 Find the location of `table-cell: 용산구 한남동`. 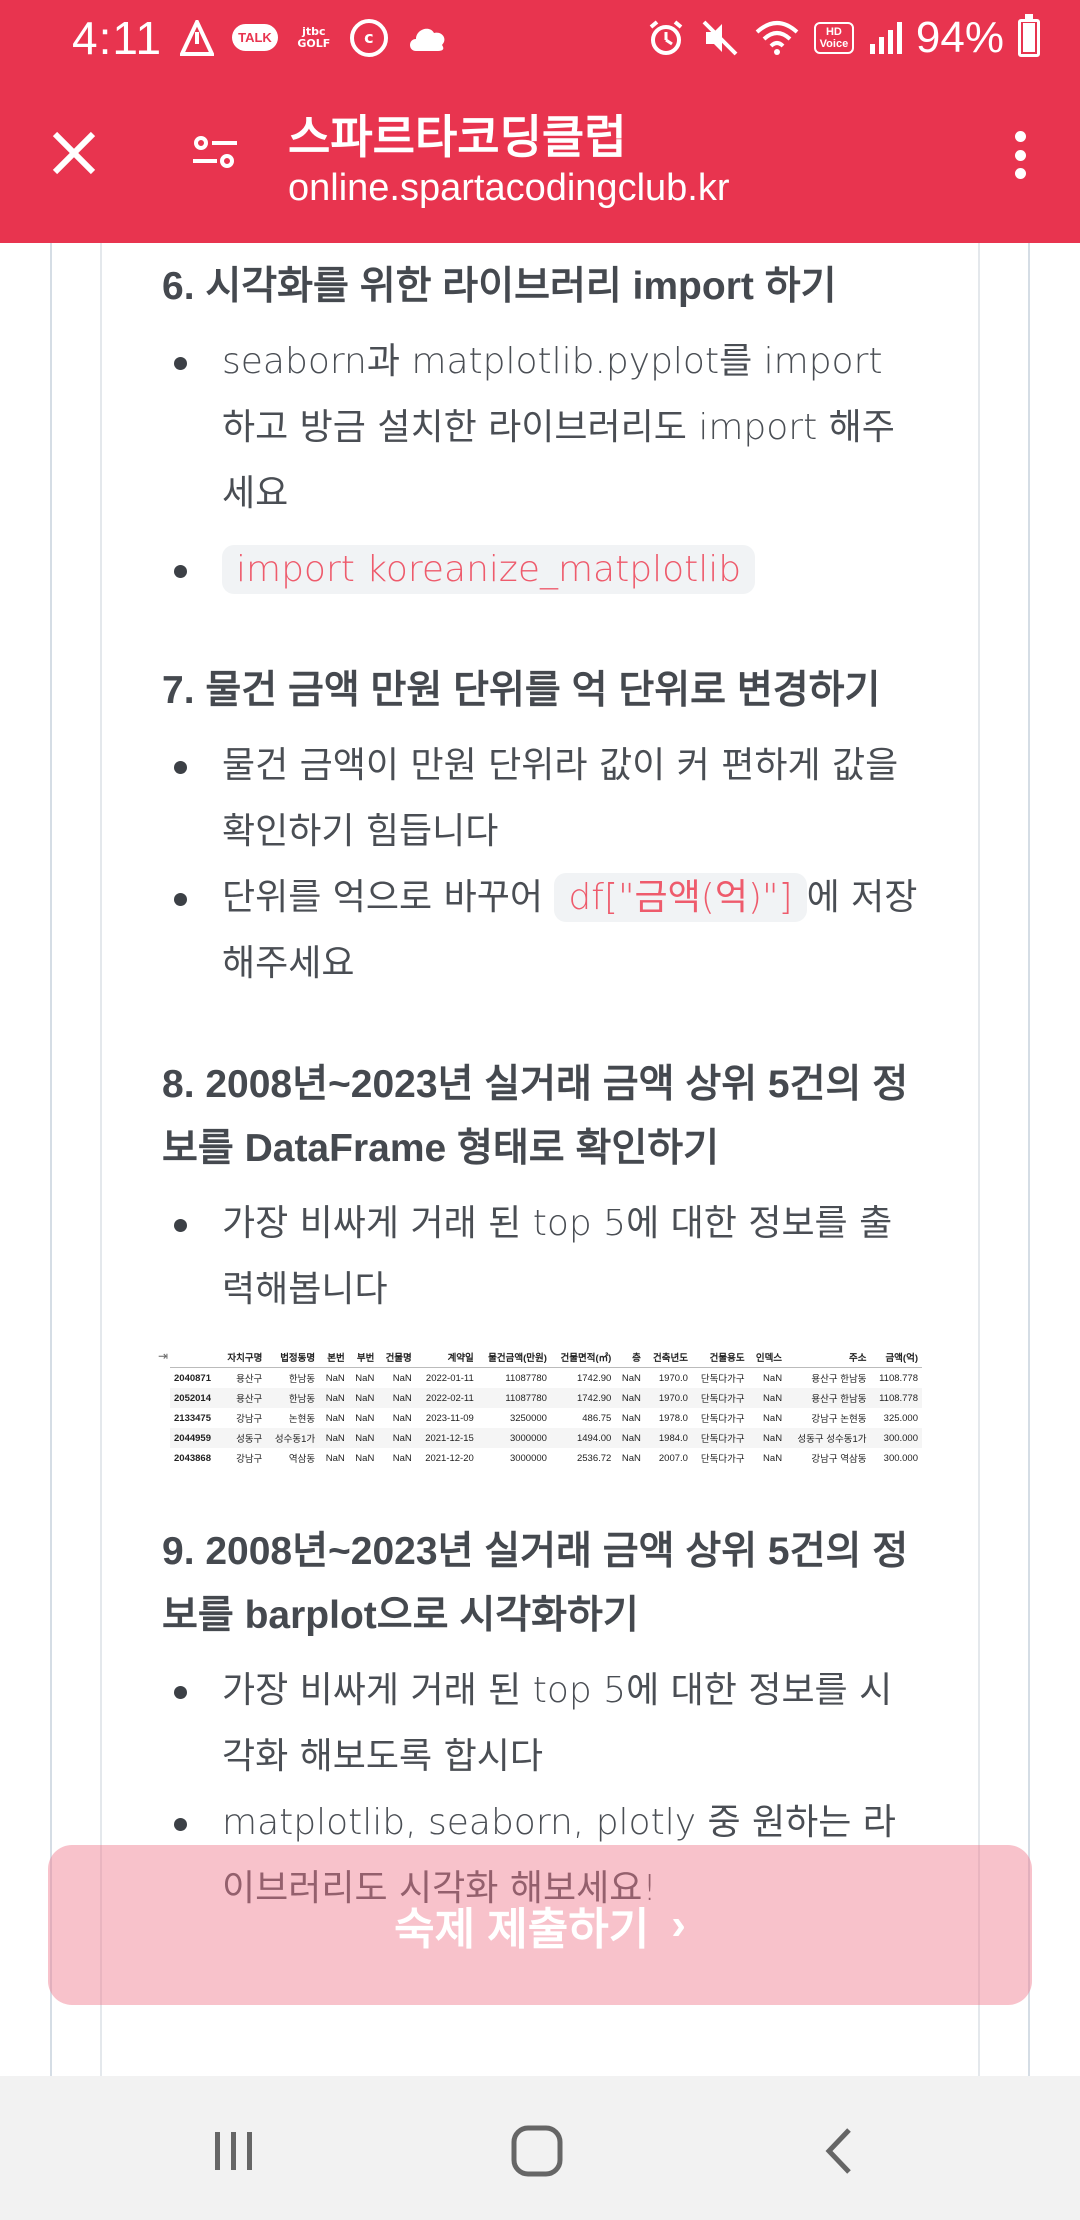

table-cell: 용산구 한남동 is located at coordinates (839, 1379).